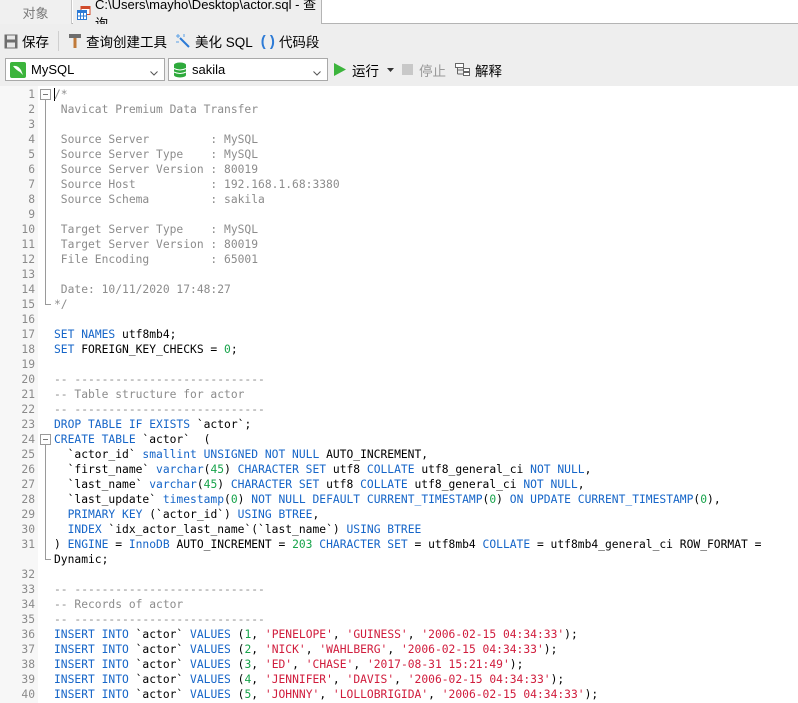  I want to click on code-line: 7 Source Host : 192.168.1.68:3380, so click(399, 184).